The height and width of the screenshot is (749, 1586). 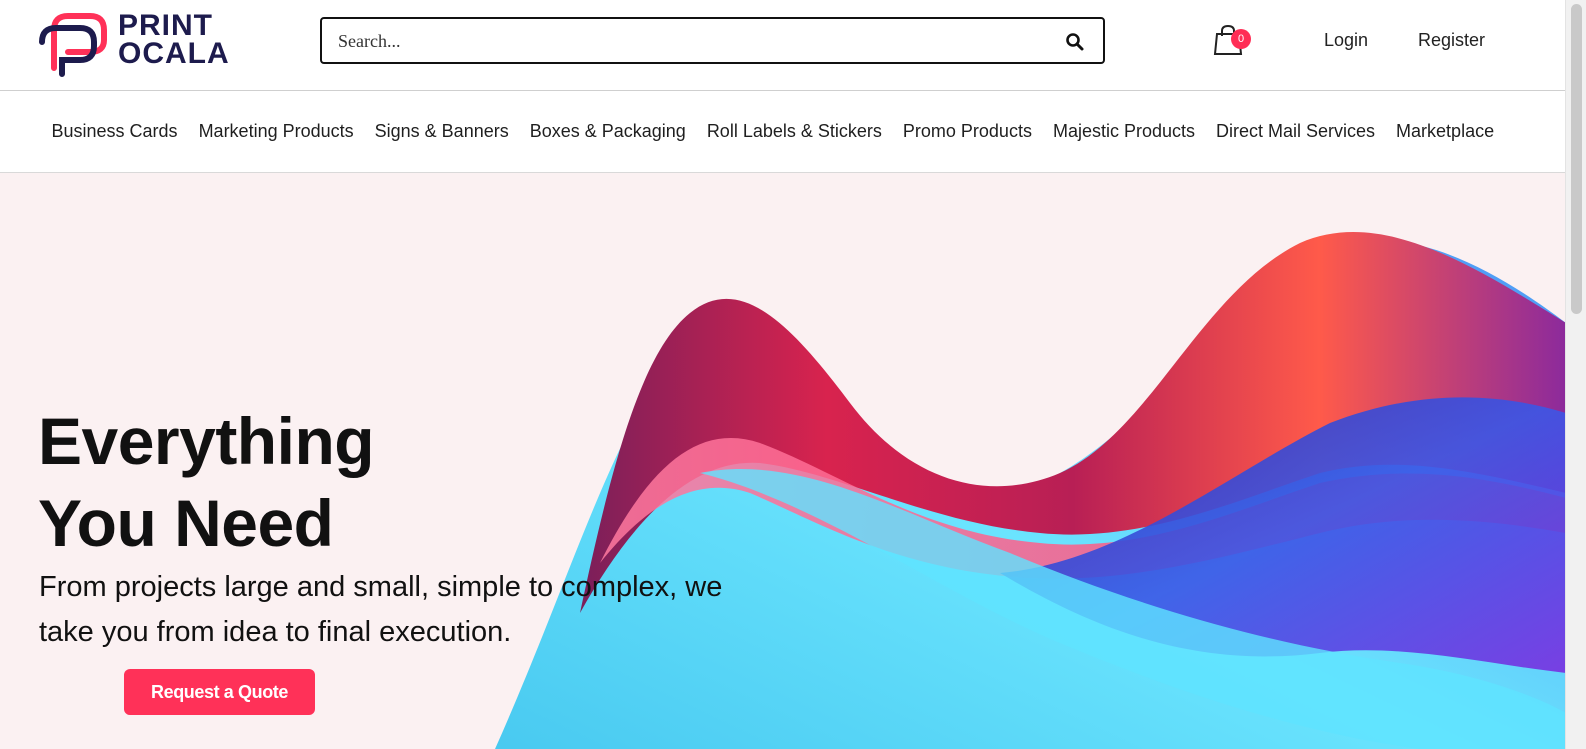 I want to click on top-header: PRINT OCALA 0 Login Register, so click(x=783, y=45).